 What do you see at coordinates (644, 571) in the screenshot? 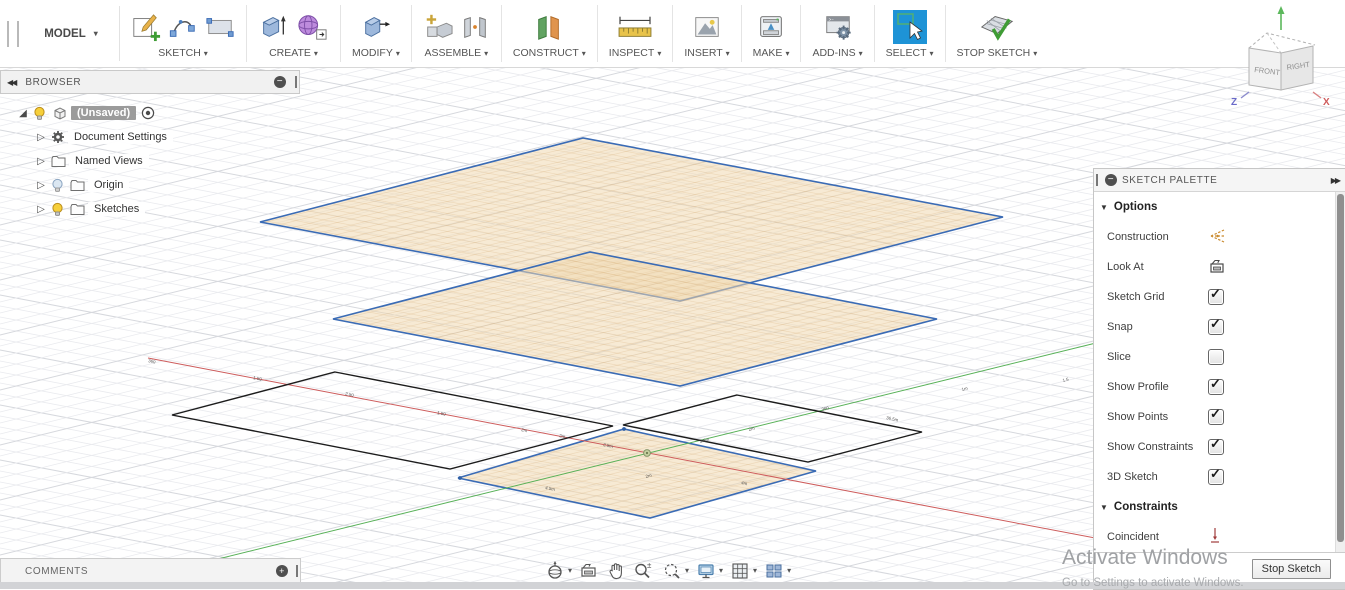
I see `zoom-icon: ±` at bounding box center [644, 571].